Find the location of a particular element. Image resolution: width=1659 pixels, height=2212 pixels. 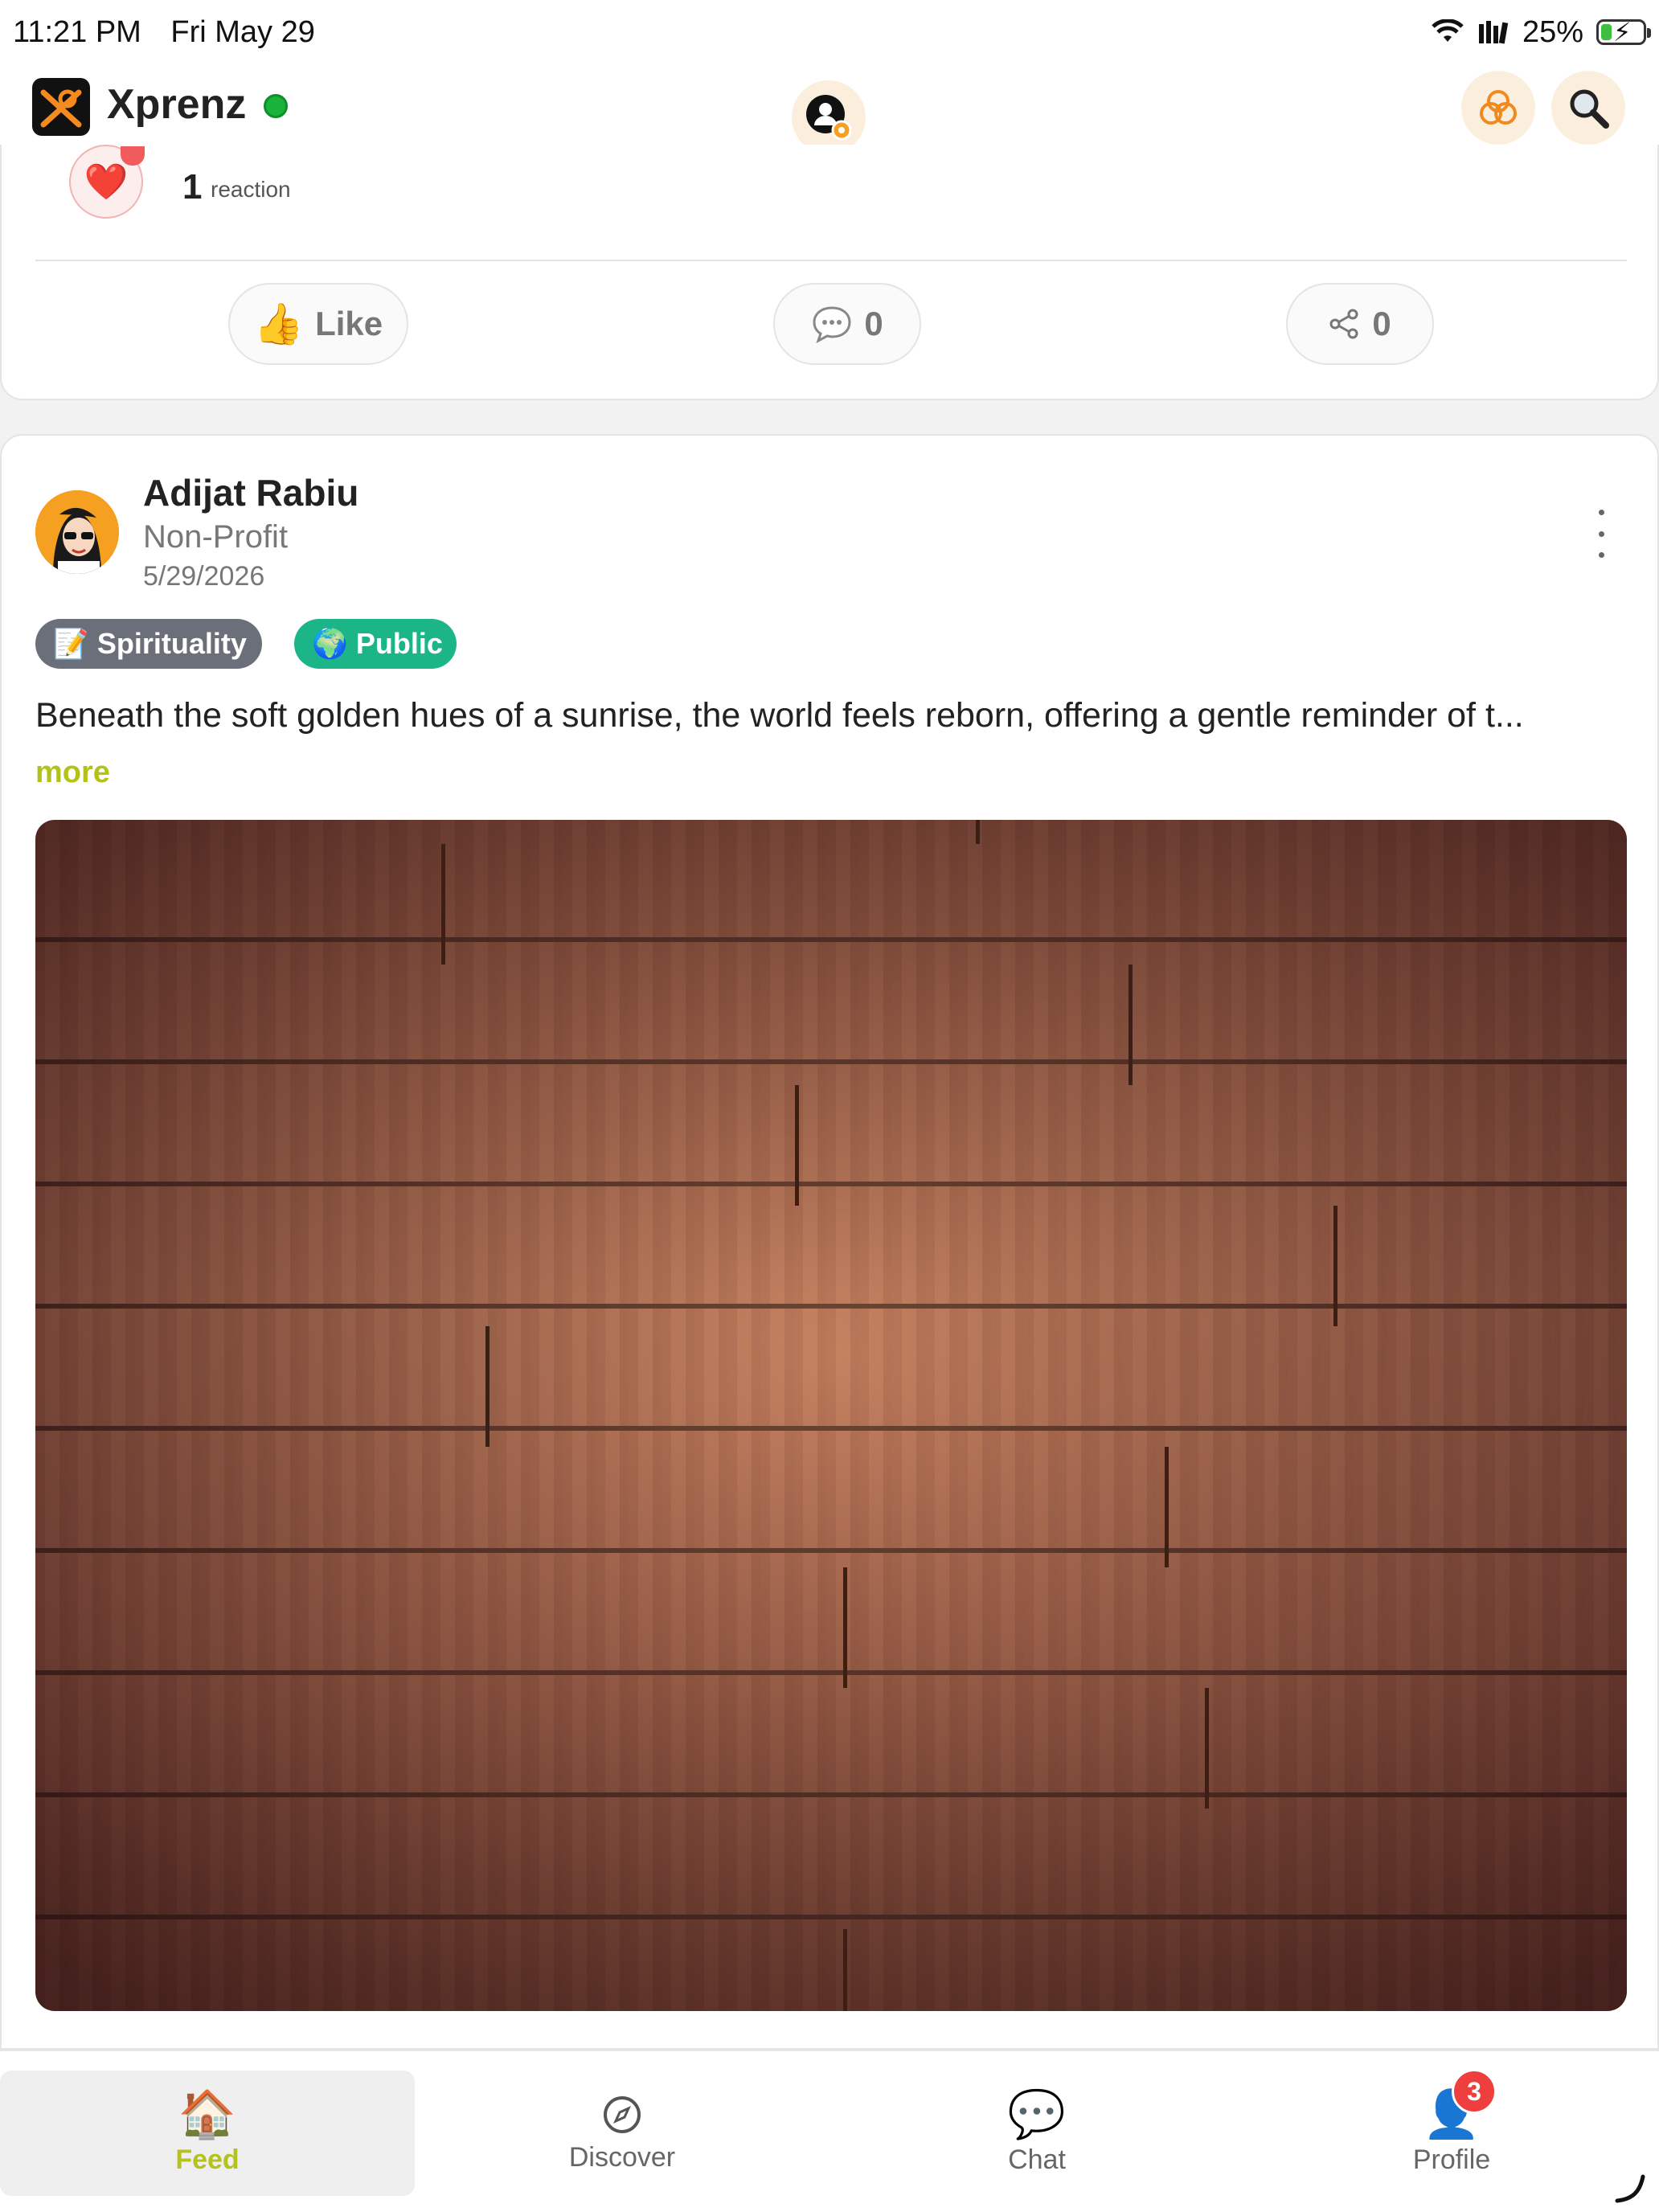

tab-discover-label: Discover is located at coordinates (622, 2157).